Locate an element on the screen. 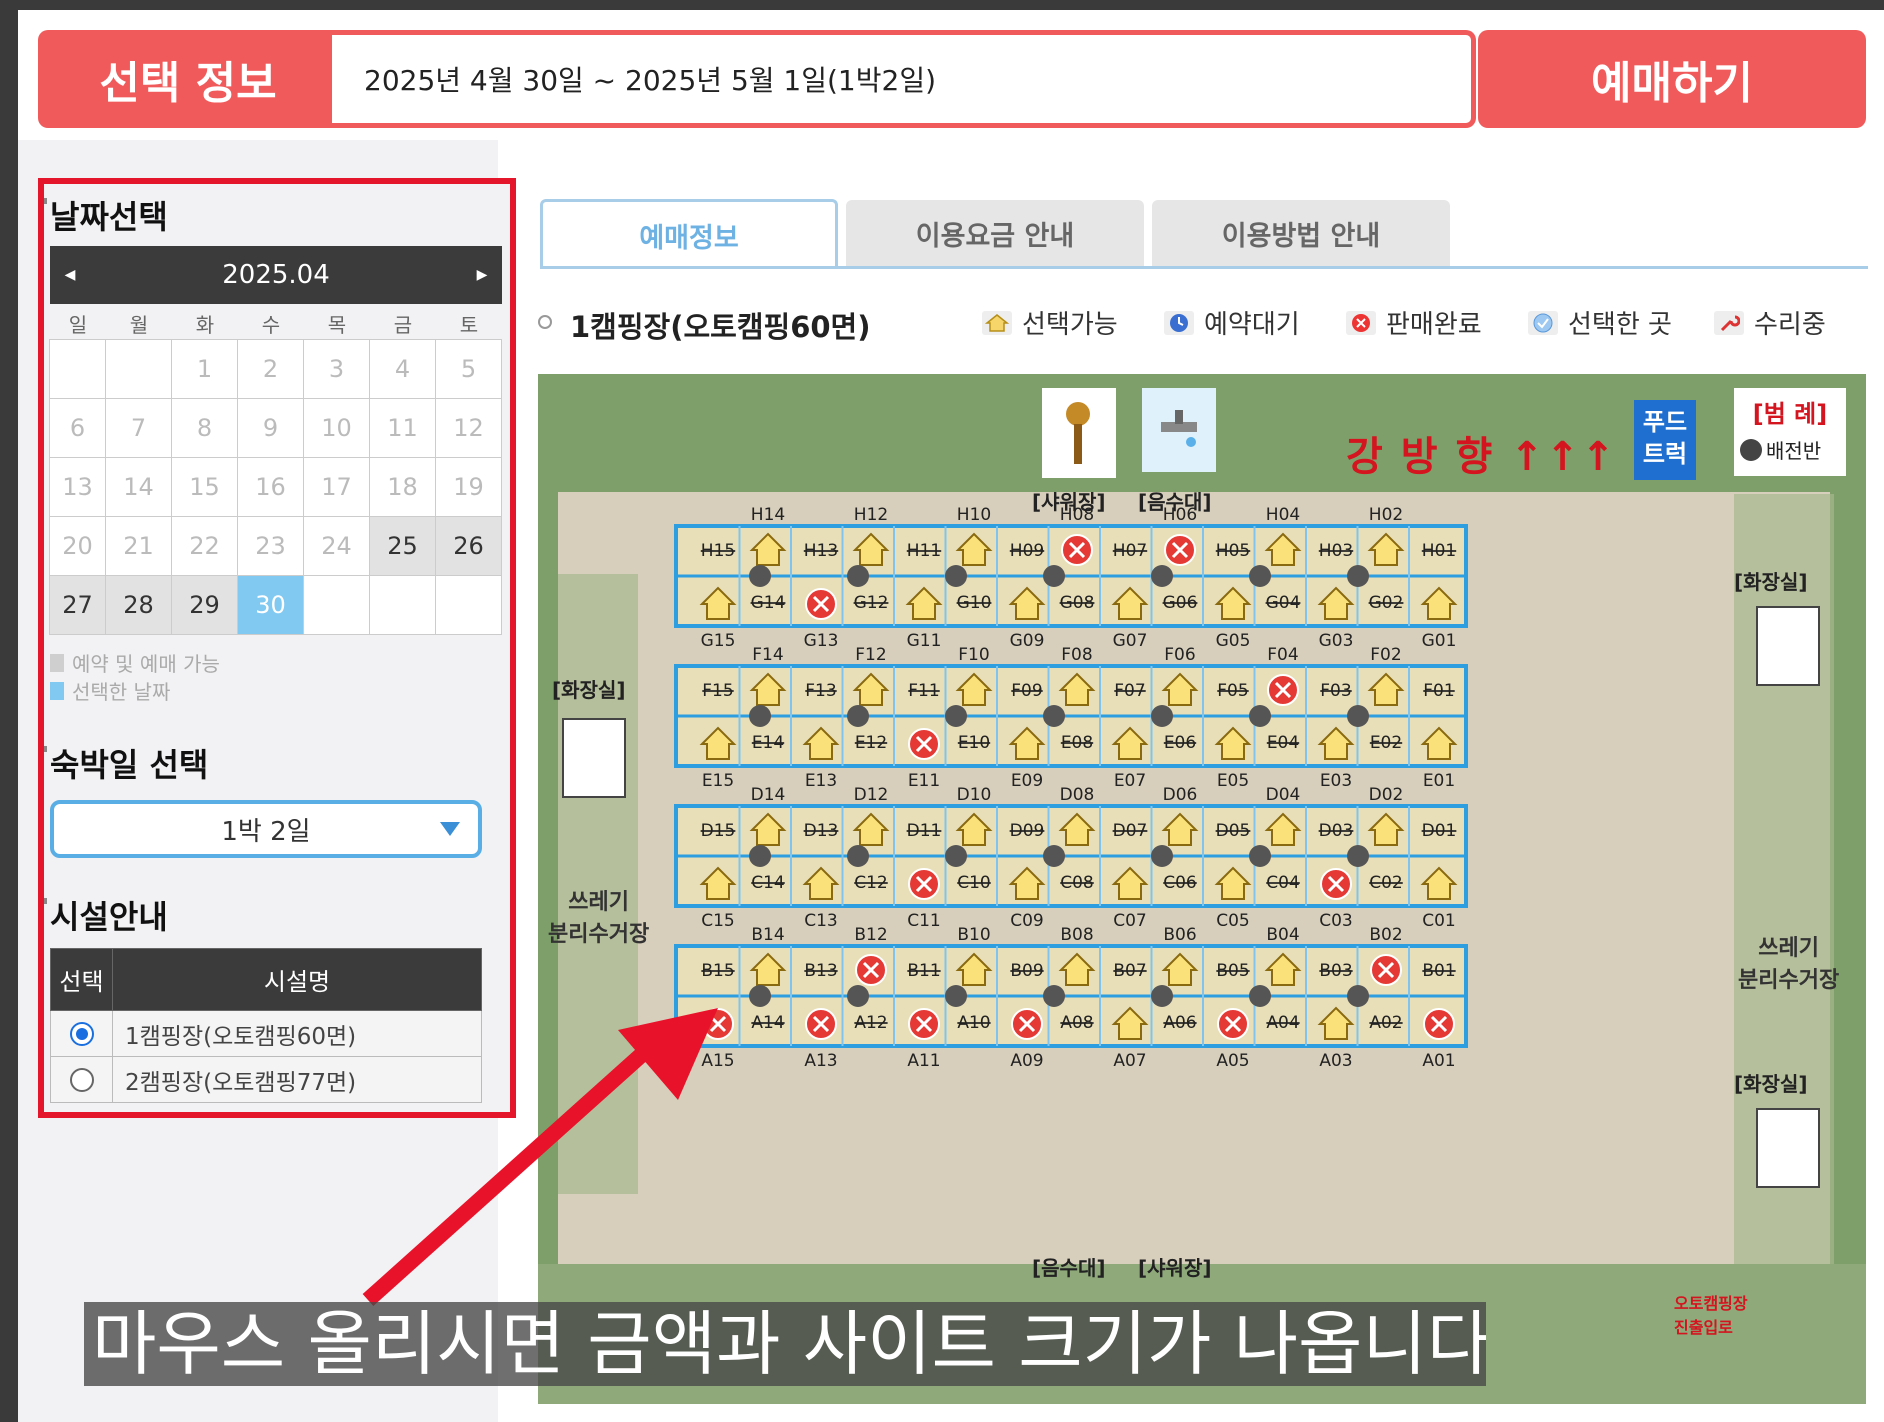  site-label-disabled: A04 is located at coordinates (1282, 1023).